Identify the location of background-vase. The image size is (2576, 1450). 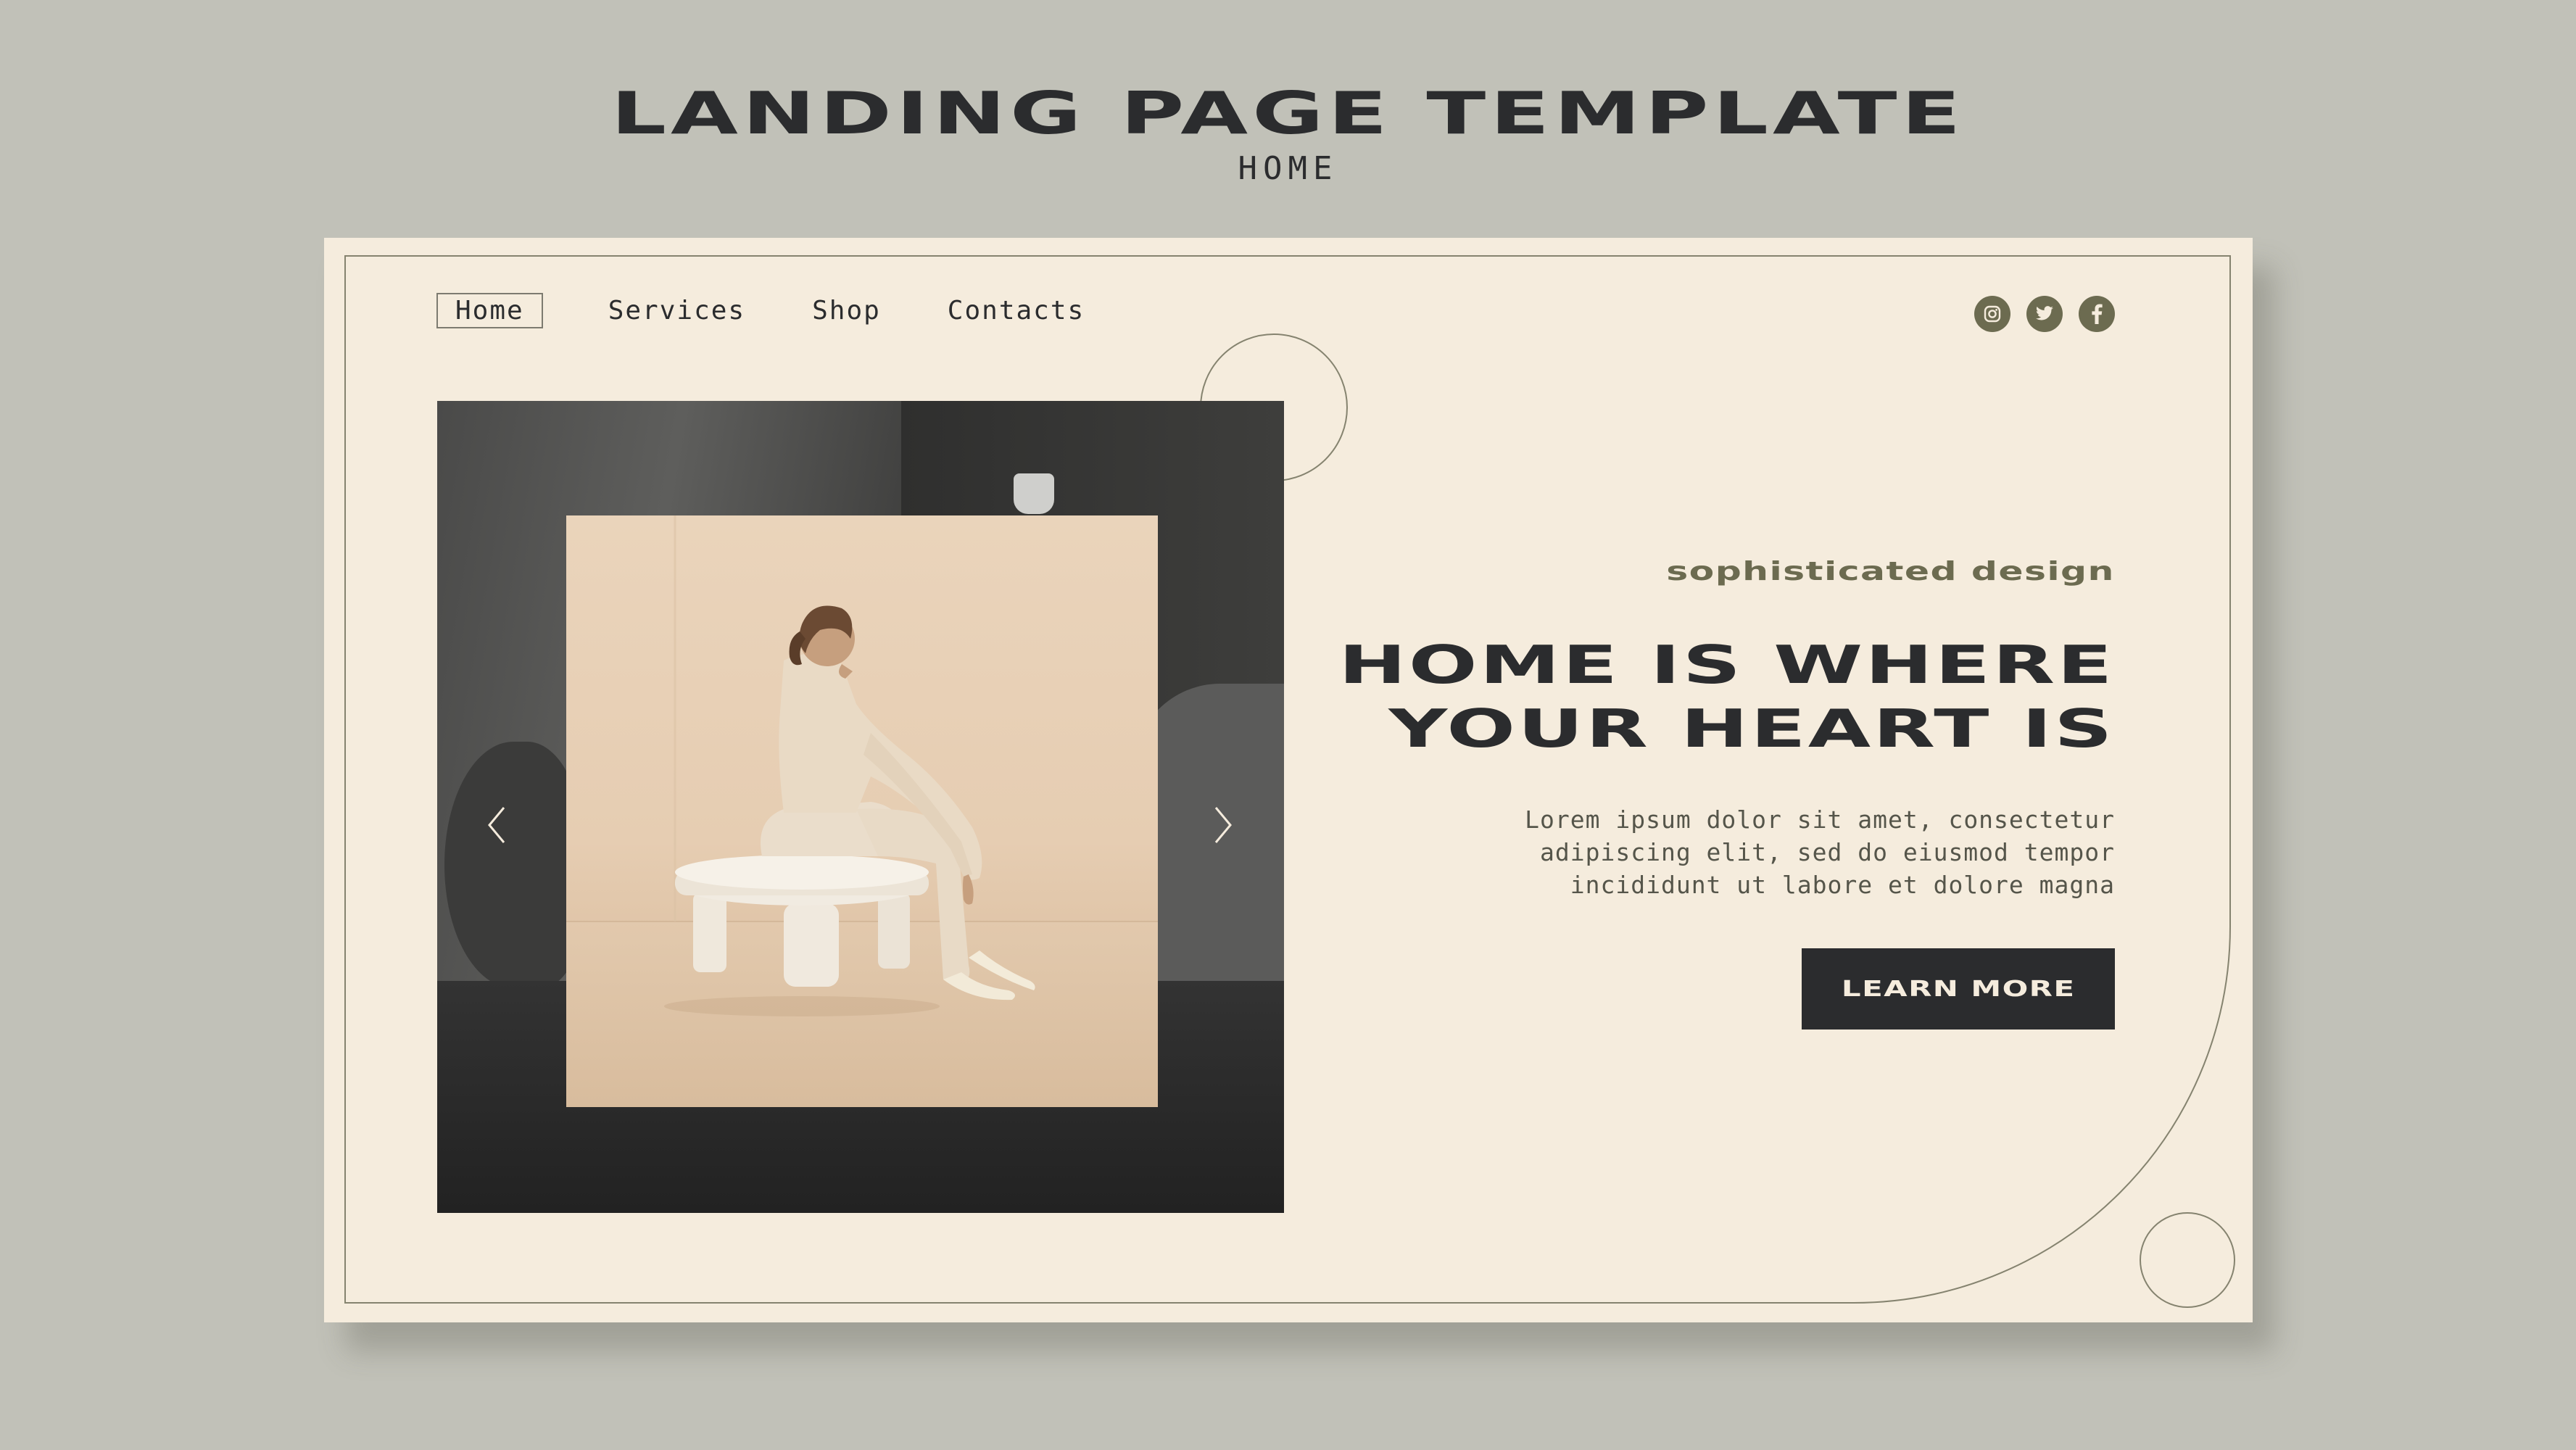
(1034, 493).